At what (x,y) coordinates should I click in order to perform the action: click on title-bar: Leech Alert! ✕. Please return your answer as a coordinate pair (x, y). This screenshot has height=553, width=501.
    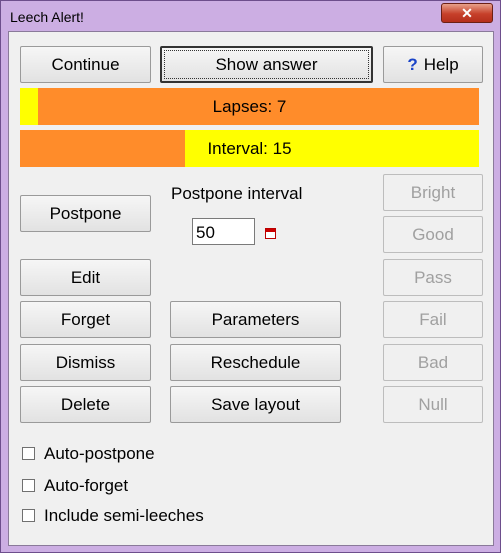
    Looking at the image, I should click on (250, 16).